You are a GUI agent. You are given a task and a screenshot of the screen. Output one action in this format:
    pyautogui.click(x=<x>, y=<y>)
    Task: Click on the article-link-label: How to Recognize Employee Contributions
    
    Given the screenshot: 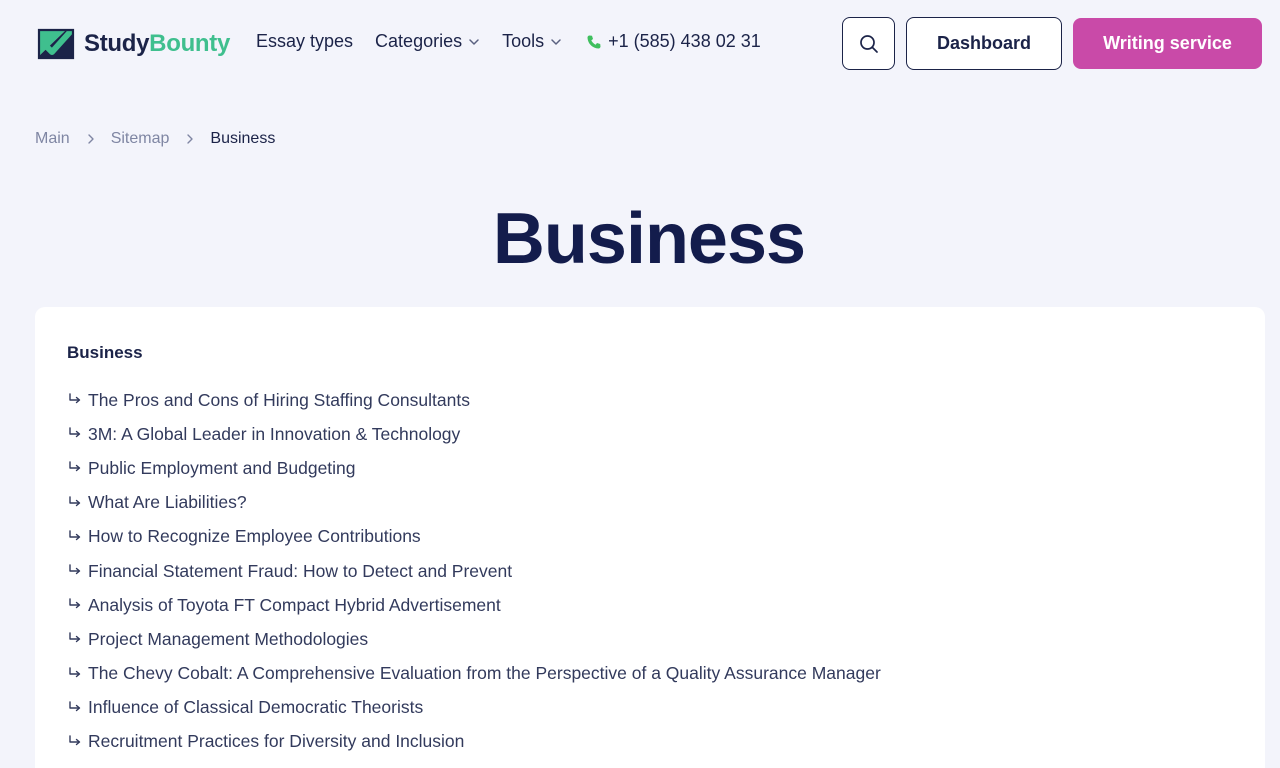 What is the action you would take?
    pyautogui.click(x=254, y=536)
    